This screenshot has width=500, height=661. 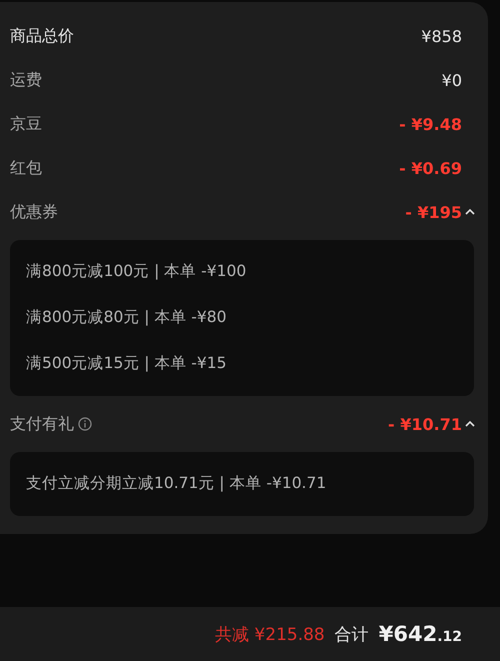 I want to click on total-label: 合计, so click(x=351, y=635).